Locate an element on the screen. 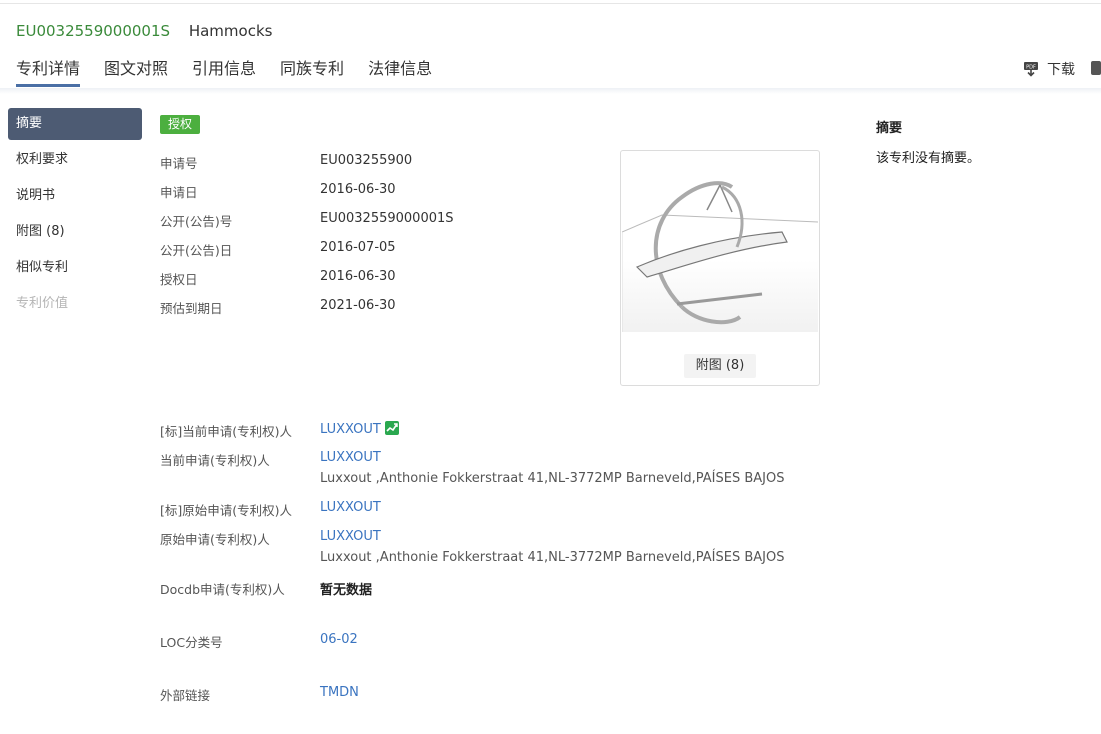  detail-label: 预估到期日 is located at coordinates (191, 308).